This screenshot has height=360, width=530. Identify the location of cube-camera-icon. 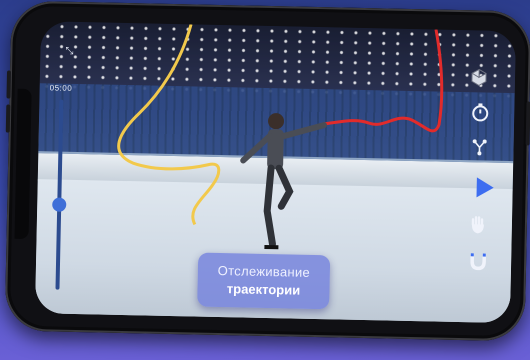
(479, 79).